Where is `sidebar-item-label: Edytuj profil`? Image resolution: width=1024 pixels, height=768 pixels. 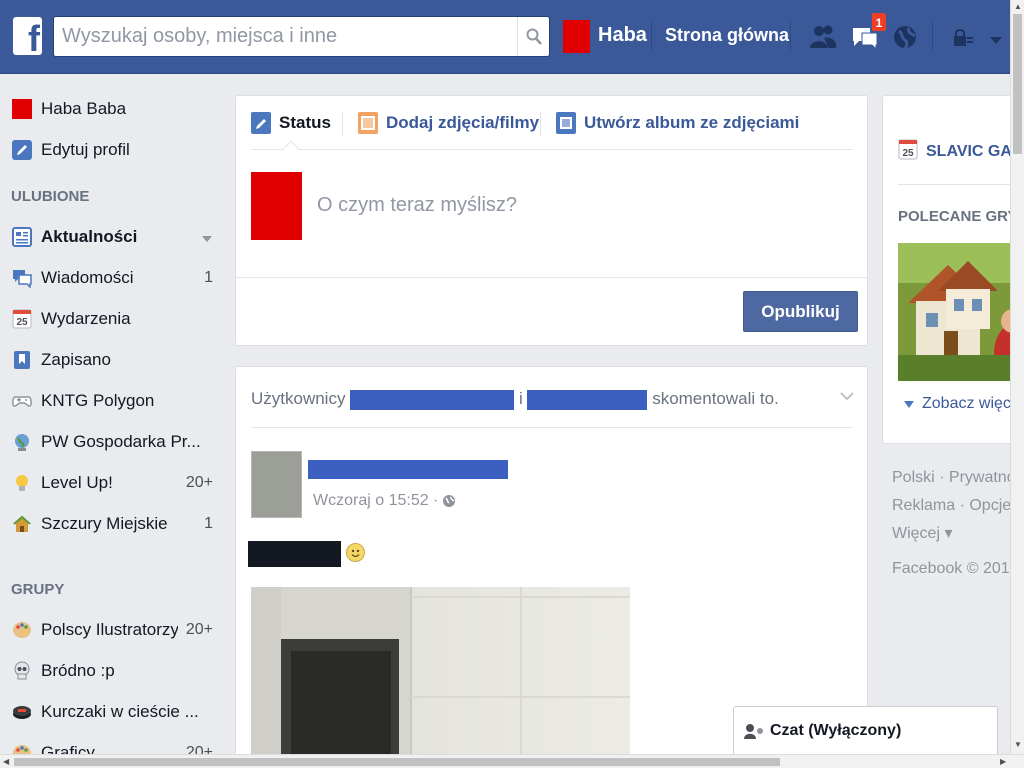
sidebar-item-label: Edytuj profil is located at coordinates (85, 149).